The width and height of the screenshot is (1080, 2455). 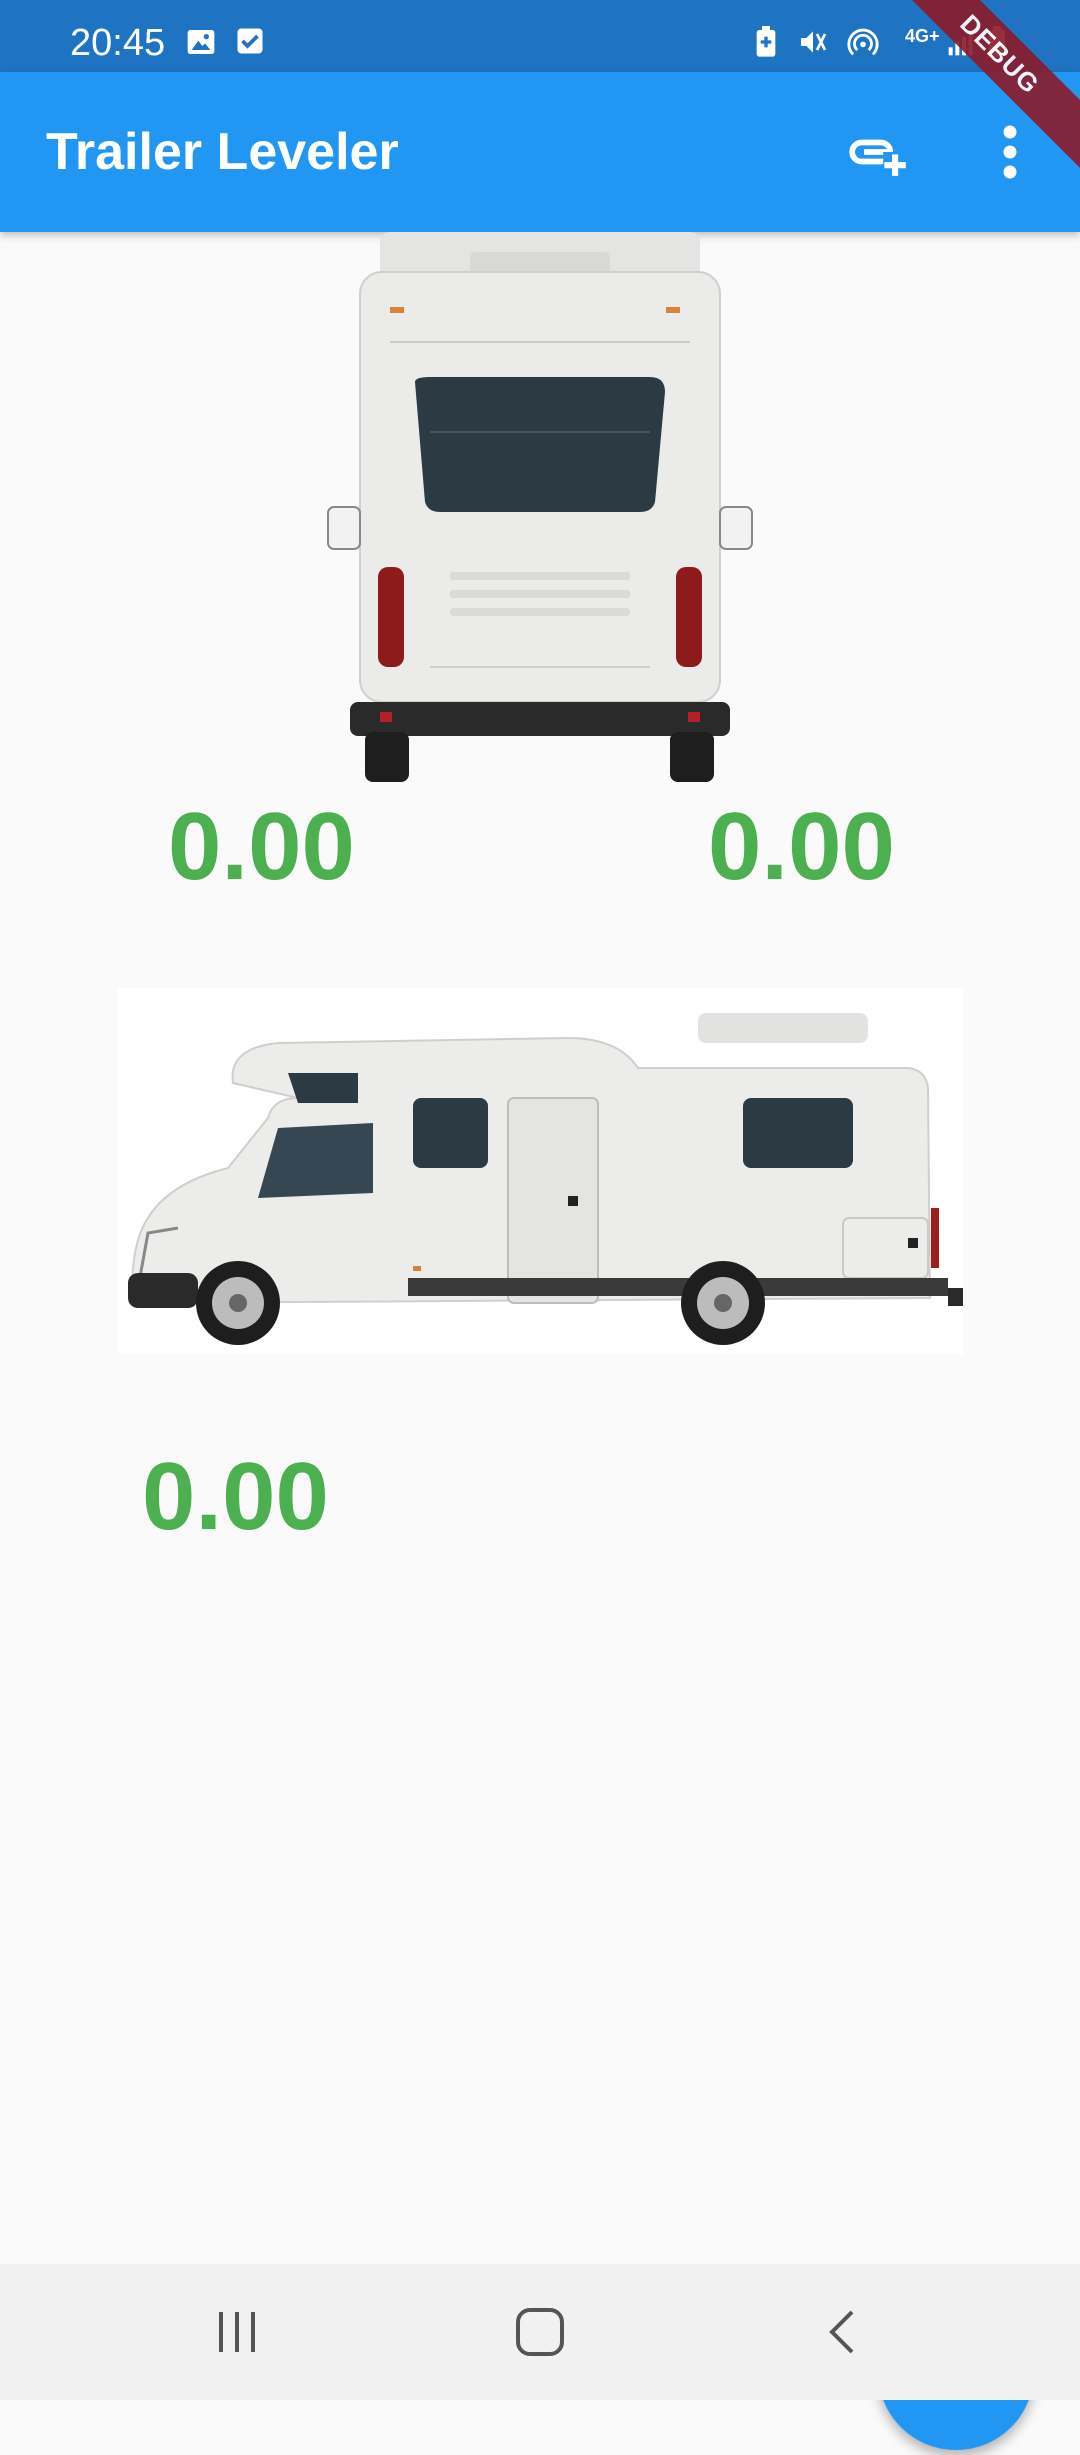 I want to click on hotspot-icon, so click(x=863, y=42).